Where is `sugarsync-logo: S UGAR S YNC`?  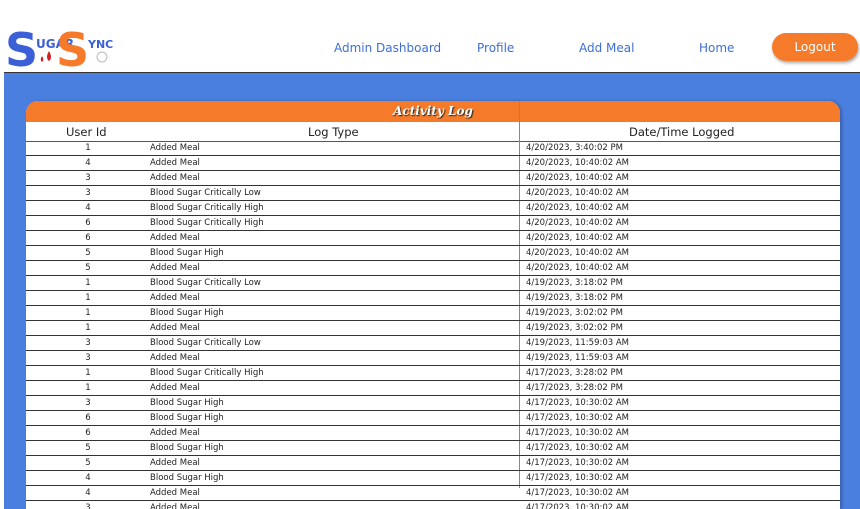 sugarsync-logo: S UGAR S YNC is located at coordinates (61, 47).